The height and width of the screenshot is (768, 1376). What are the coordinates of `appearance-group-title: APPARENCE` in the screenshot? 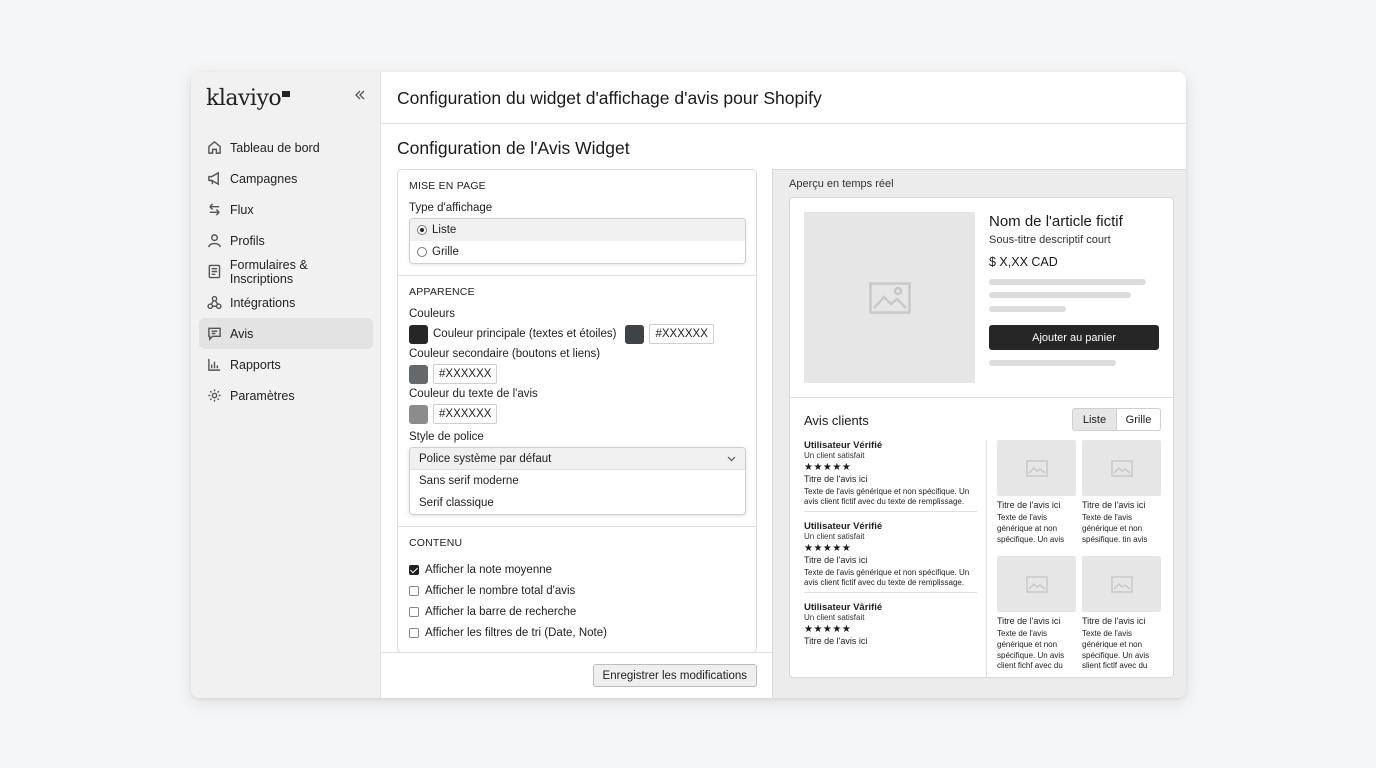 It's located at (442, 292).